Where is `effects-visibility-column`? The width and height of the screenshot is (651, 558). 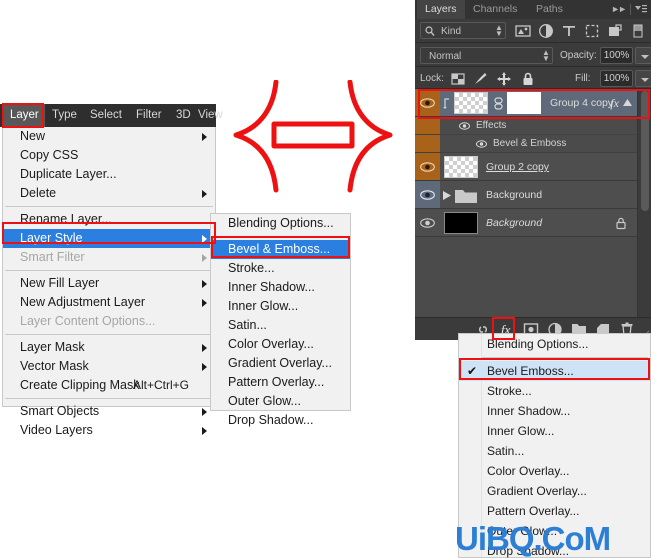 effects-visibility-column is located at coordinates (427, 125).